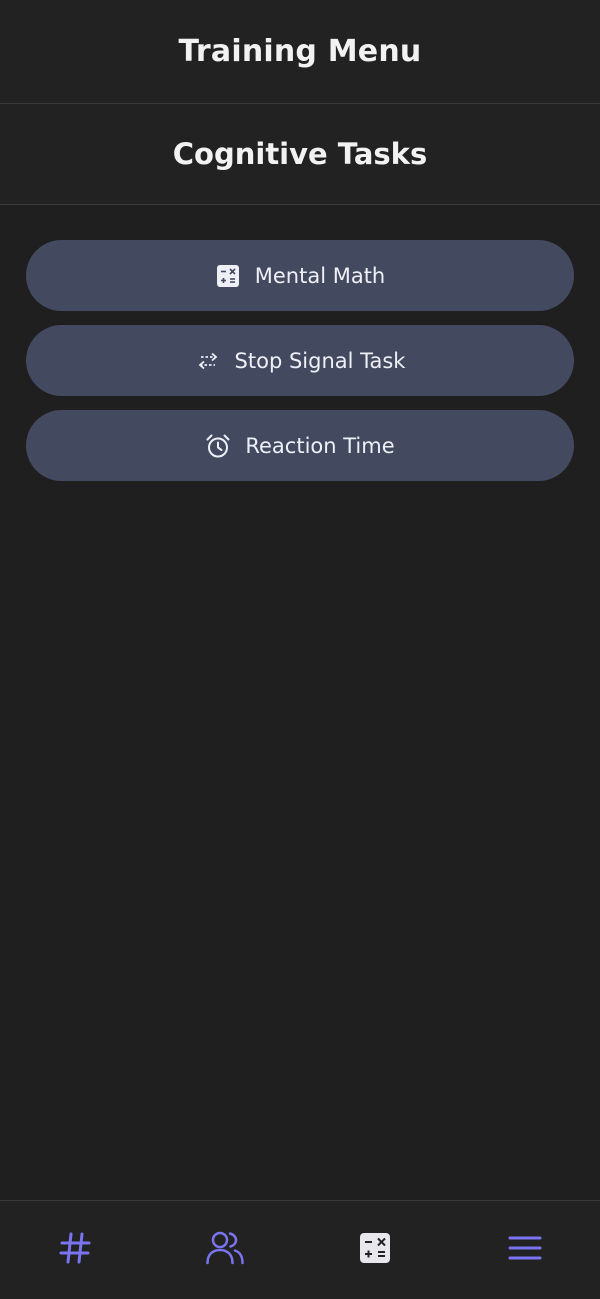 The image size is (600, 1299). I want to click on stop-signal-task-button: Stop Signal Task, so click(300, 360).